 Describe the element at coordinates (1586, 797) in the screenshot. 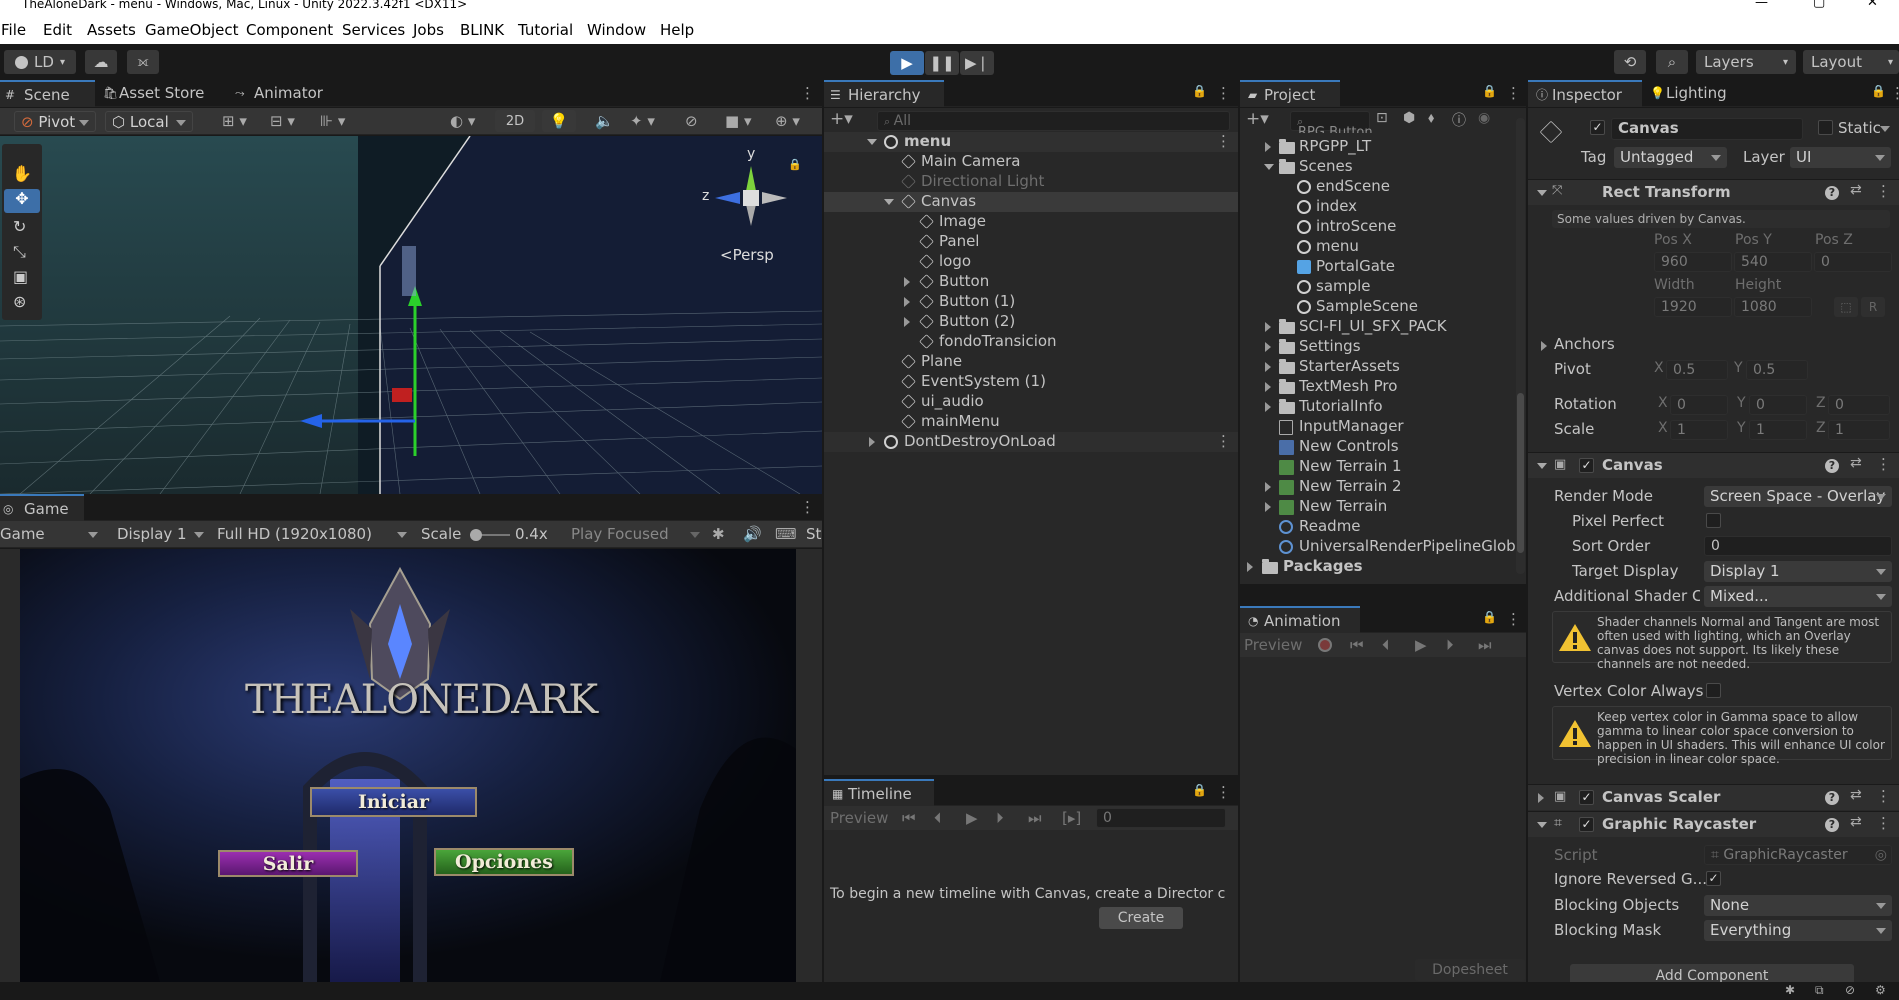

I see `canvas-scaler-checkbox: ✓` at that location.